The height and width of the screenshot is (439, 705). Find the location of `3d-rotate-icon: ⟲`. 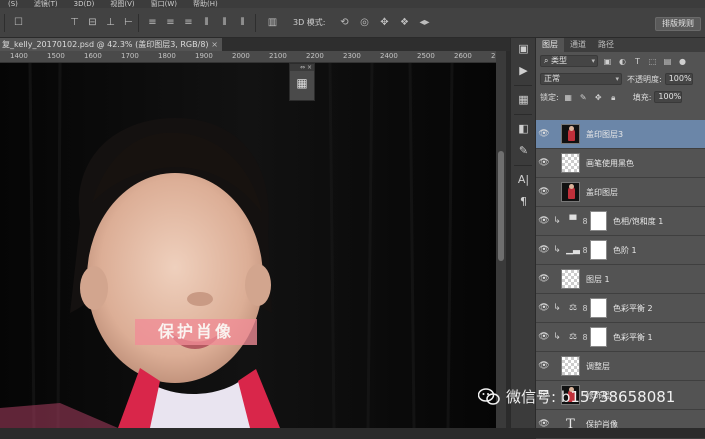

3d-rotate-icon: ⟲ is located at coordinates (344, 23).